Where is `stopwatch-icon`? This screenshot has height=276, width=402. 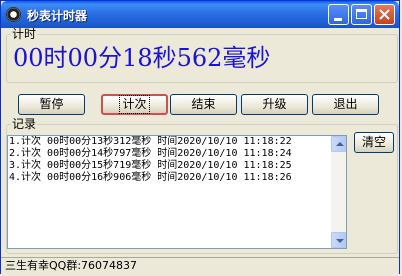 stopwatch-icon is located at coordinates (13, 14).